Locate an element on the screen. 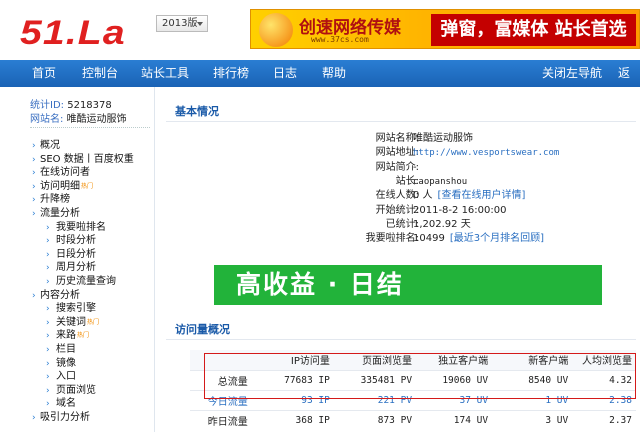  sidebar-item: › 栏目 is located at coordinates (61, 349).